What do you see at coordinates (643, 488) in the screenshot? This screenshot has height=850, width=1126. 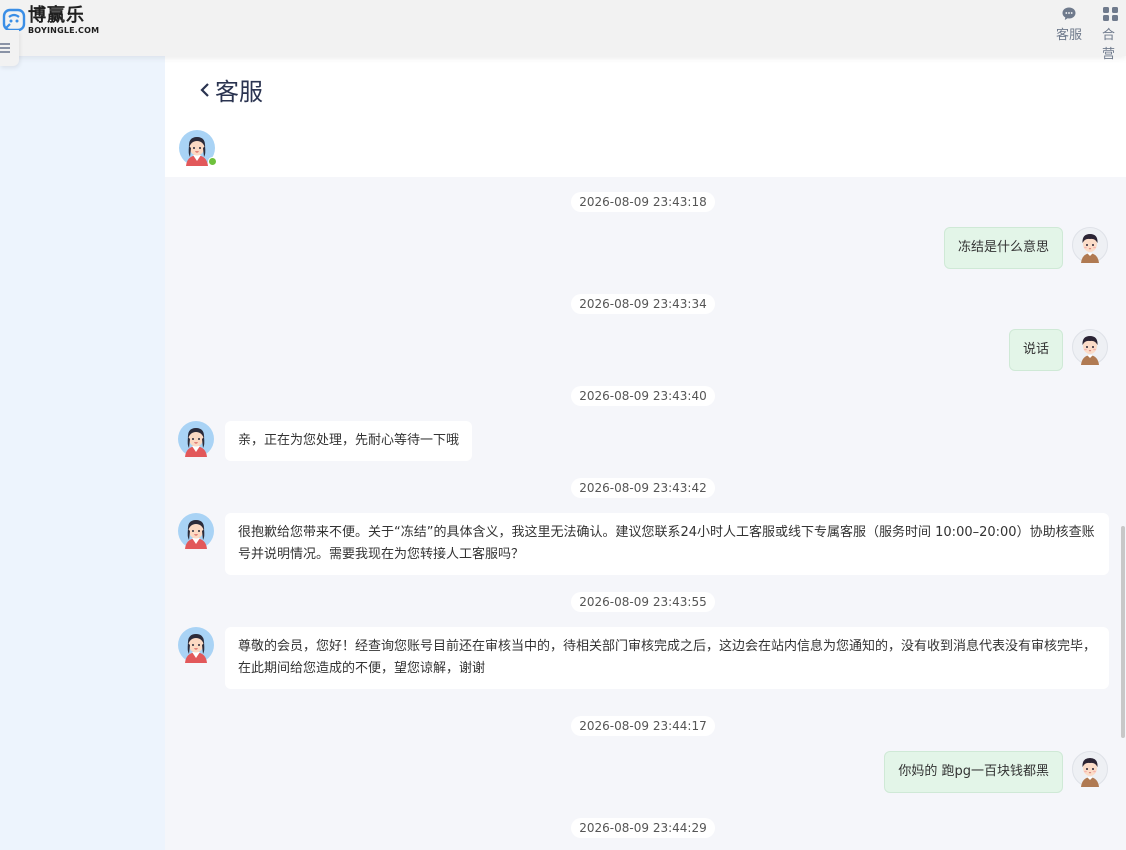 I see `message-timestamp: 2026-08-09 23:43:42` at bounding box center [643, 488].